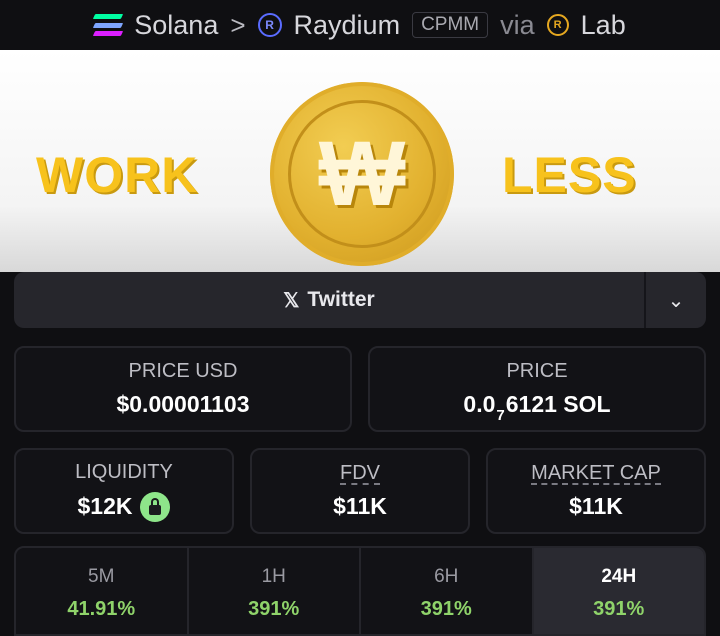 The image size is (720, 636). I want to click on fdv-value: $11K, so click(360, 505).